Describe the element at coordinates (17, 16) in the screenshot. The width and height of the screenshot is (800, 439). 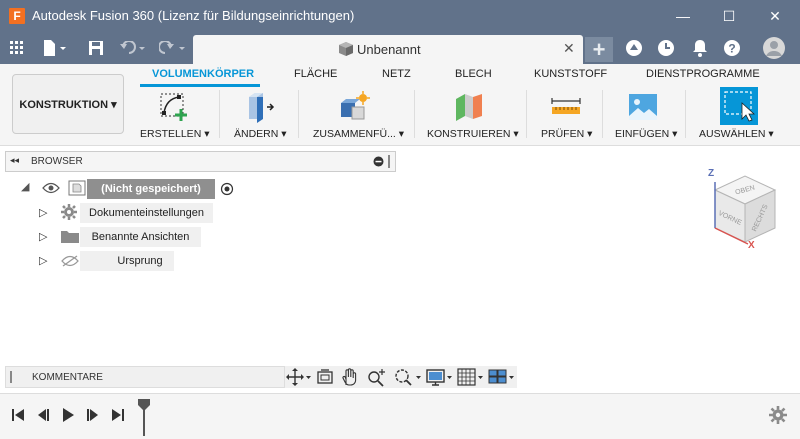
I see `fusion-logo-icon: F` at that location.